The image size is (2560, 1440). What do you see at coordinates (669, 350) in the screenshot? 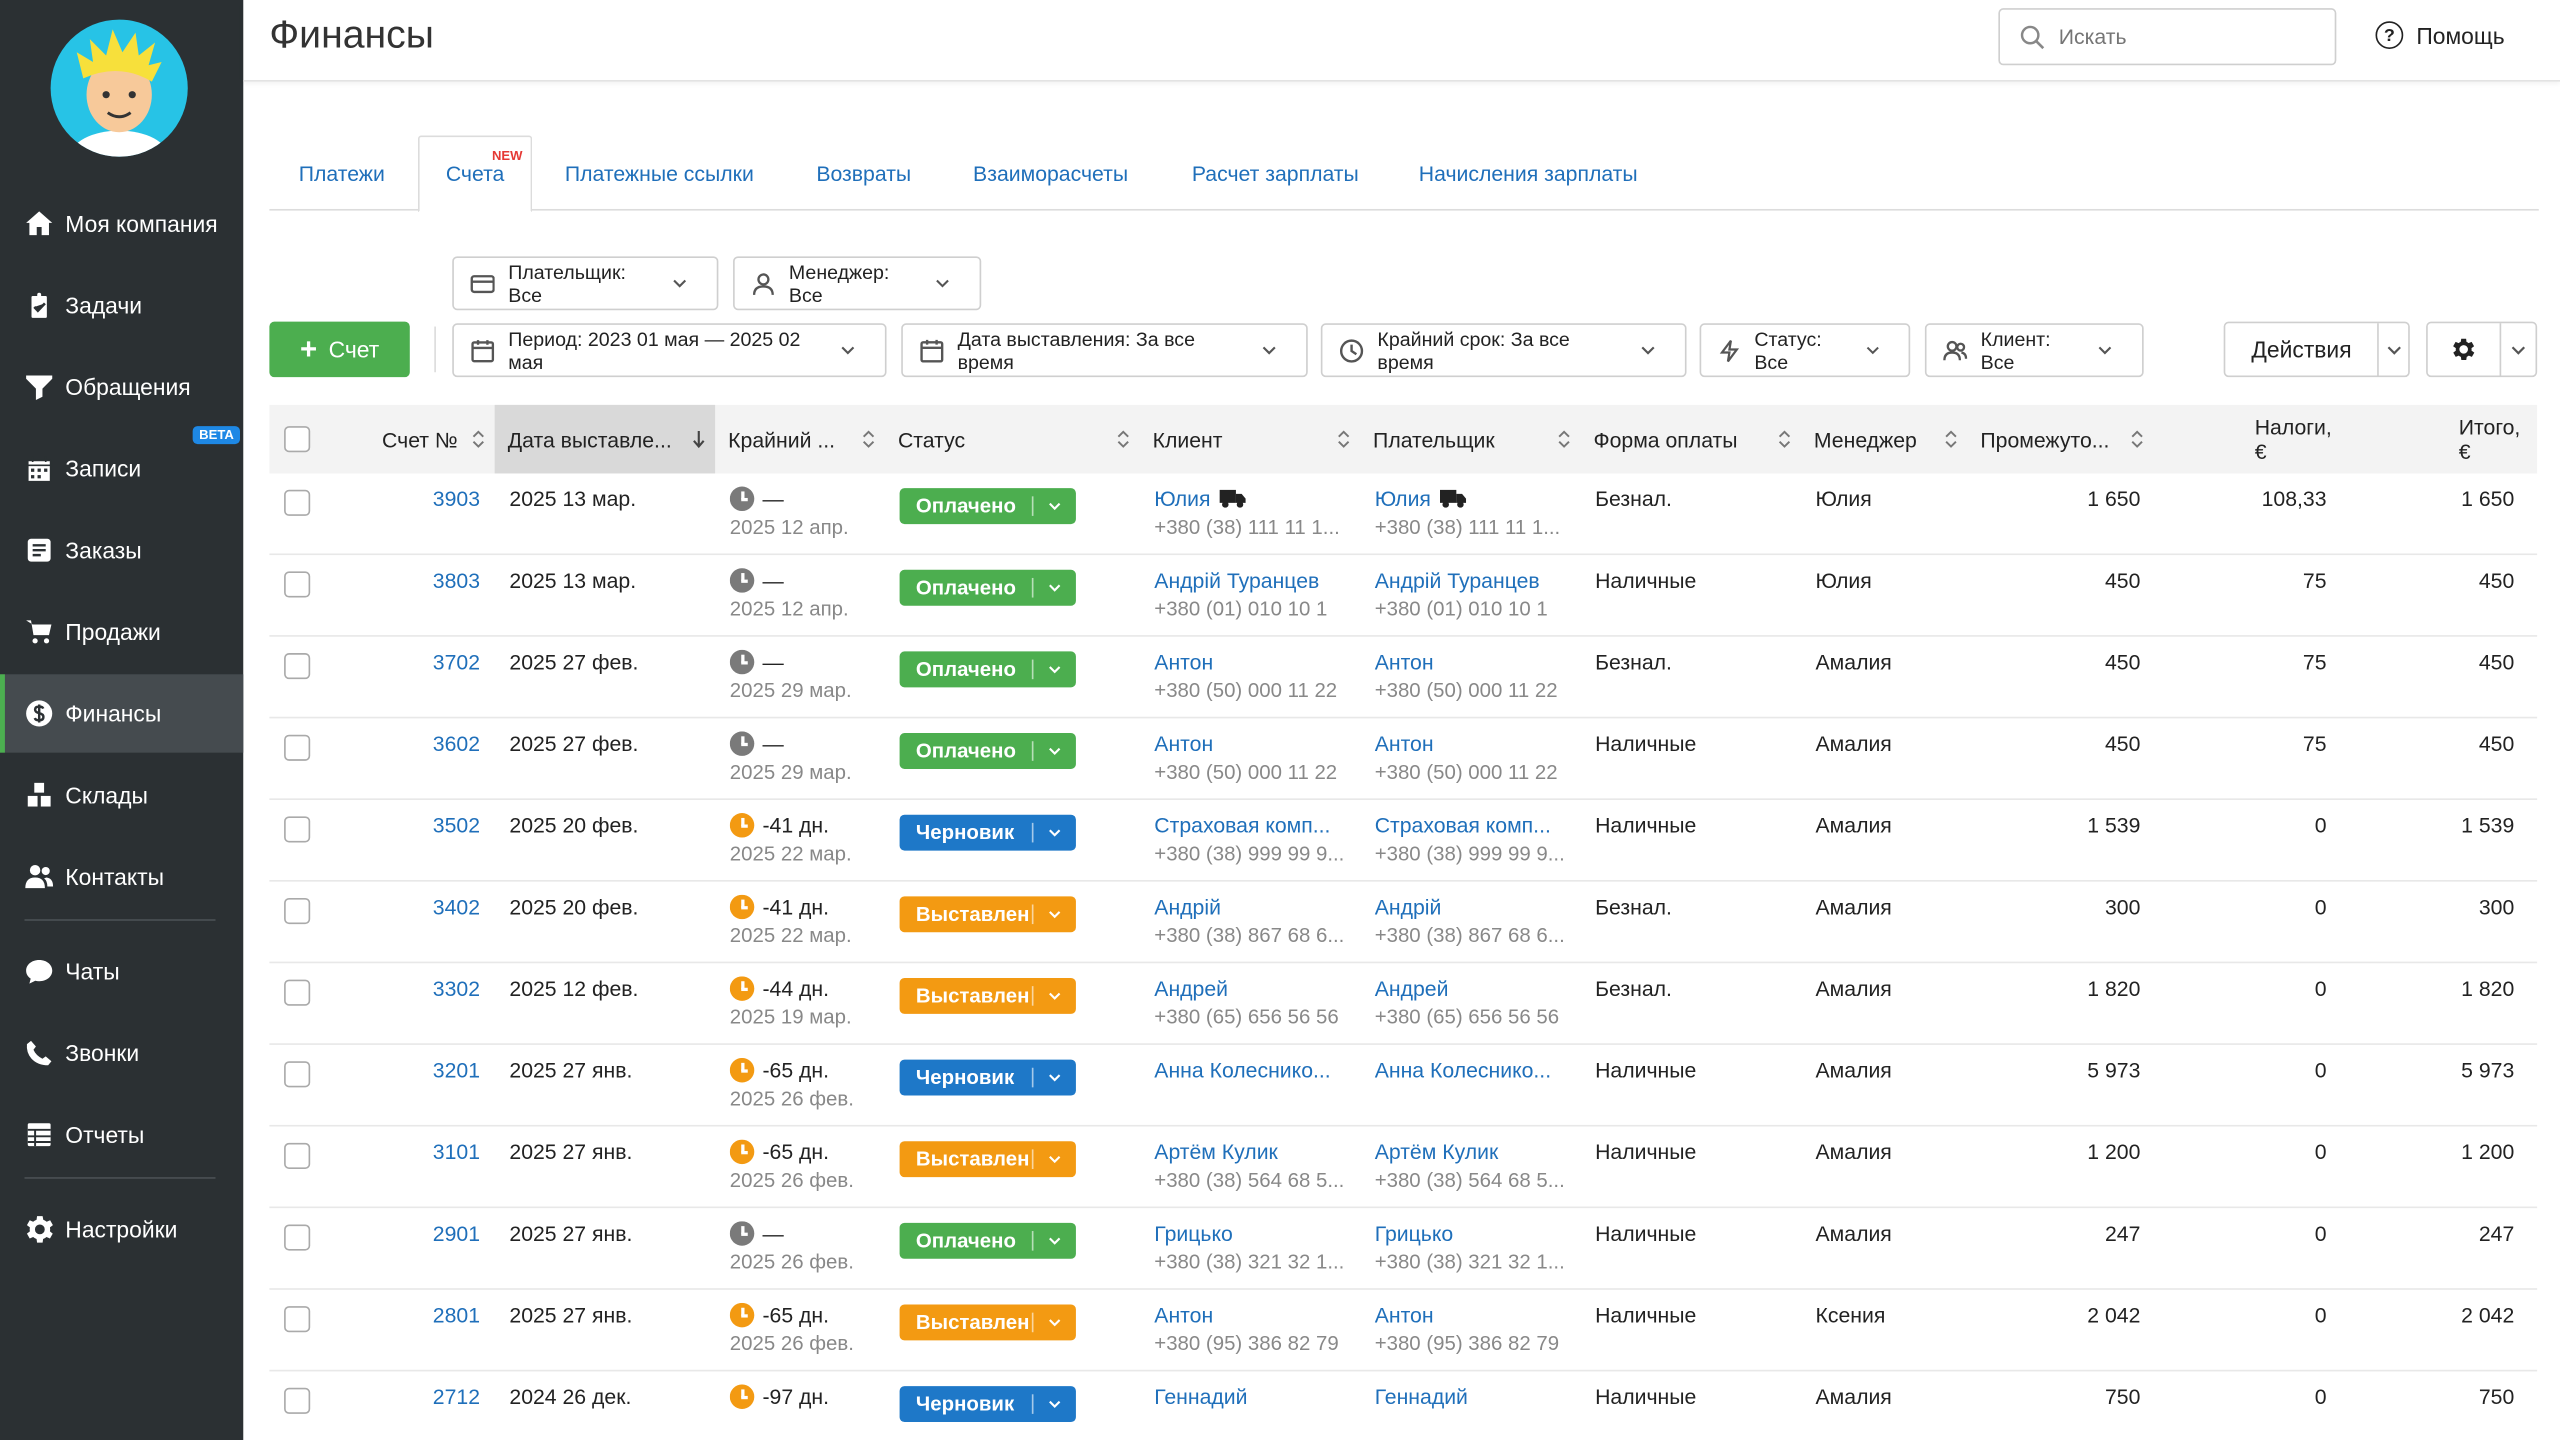
I see `period-filter: Период: 2023 01 мая — 2025 02 мая` at bounding box center [669, 350].